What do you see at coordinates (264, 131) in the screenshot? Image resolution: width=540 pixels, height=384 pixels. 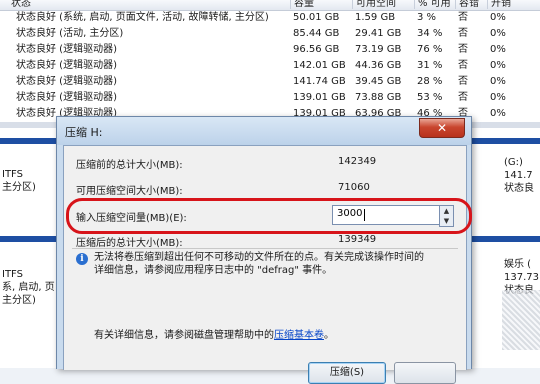 I see `dialog-titlebar: 压缩 H: ✕` at bounding box center [264, 131].